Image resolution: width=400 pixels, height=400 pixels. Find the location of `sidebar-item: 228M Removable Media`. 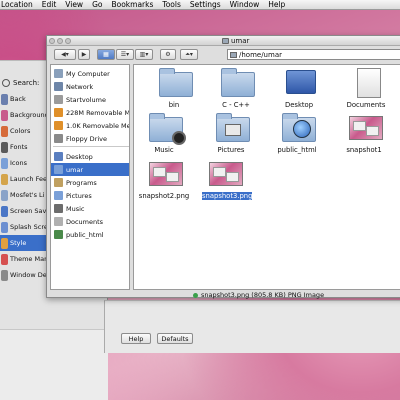

sidebar-item: 228M Removable Media is located at coordinates (90, 112).